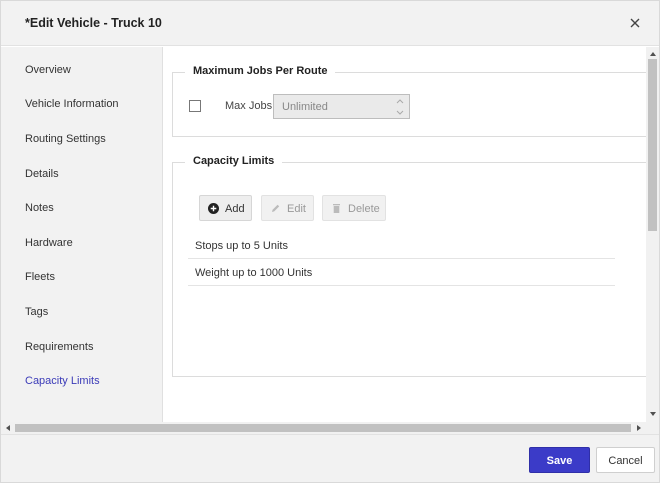 This screenshot has width=660, height=483. What do you see at coordinates (330, 23) in the screenshot?
I see `dialog-titlebar: *Edit Vehicle - Truck 10` at bounding box center [330, 23].